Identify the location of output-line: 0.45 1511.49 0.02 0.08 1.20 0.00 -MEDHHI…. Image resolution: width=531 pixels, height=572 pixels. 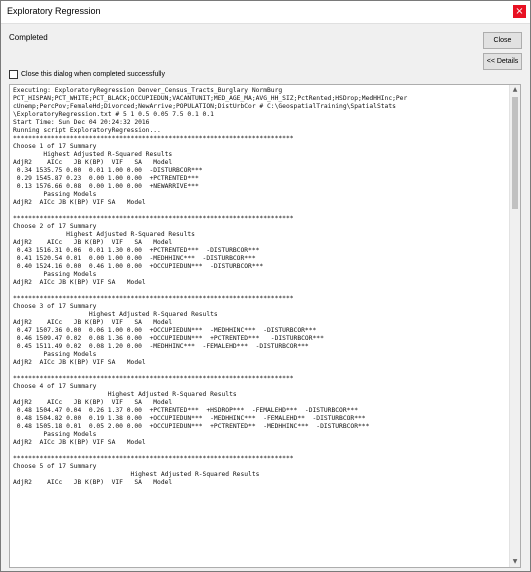
(161, 346).